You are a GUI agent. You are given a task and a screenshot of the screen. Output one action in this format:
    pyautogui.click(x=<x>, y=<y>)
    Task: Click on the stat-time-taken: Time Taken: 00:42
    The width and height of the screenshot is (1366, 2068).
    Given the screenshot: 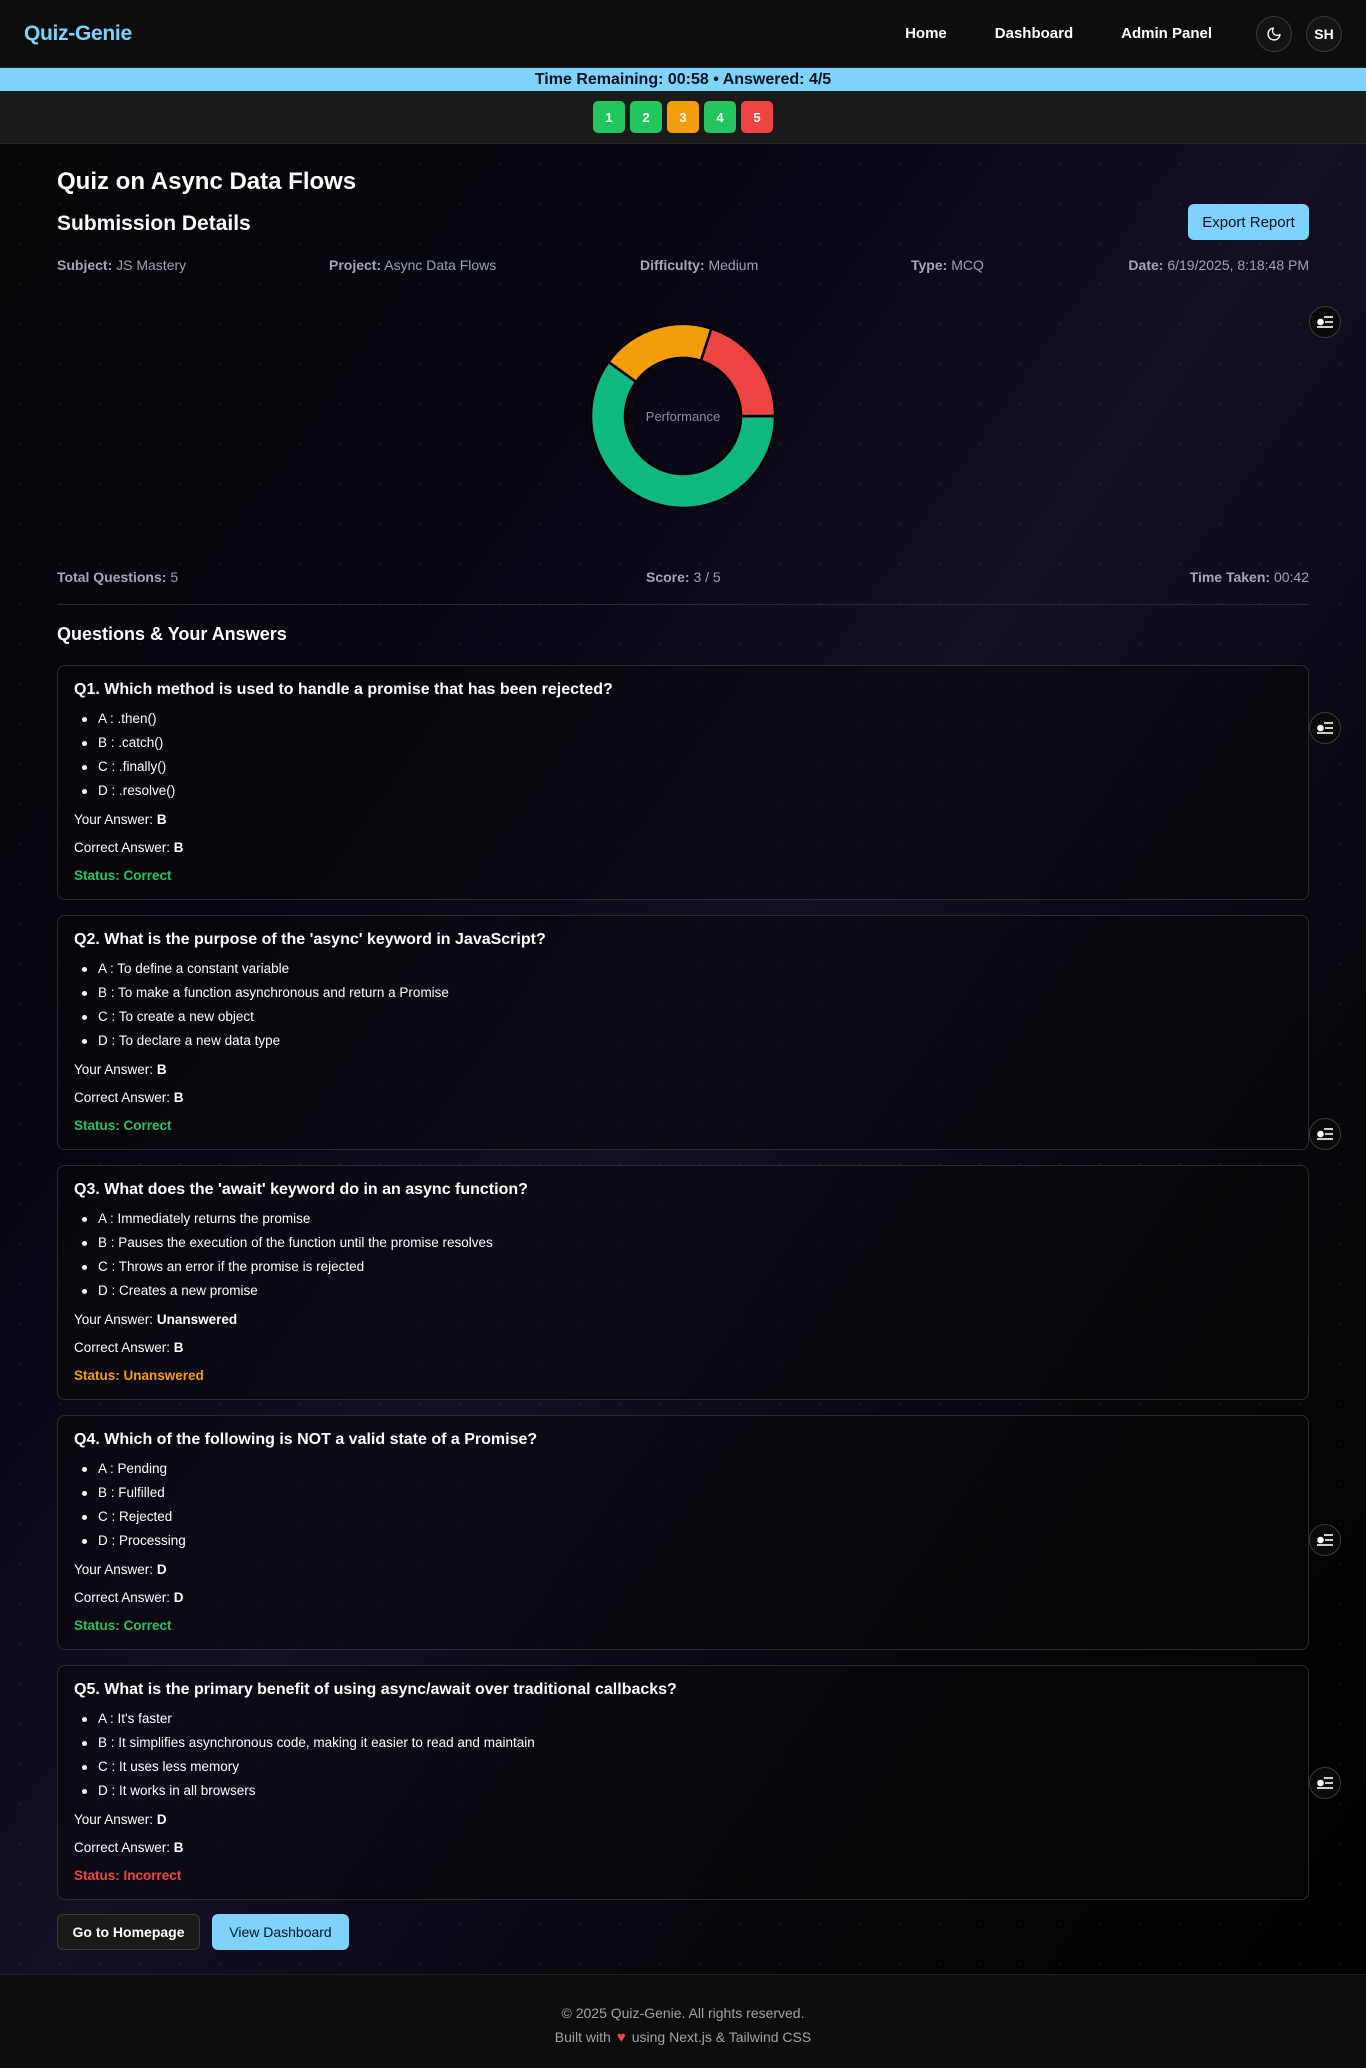 What is the action you would take?
    pyautogui.click(x=1249, y=577)
    